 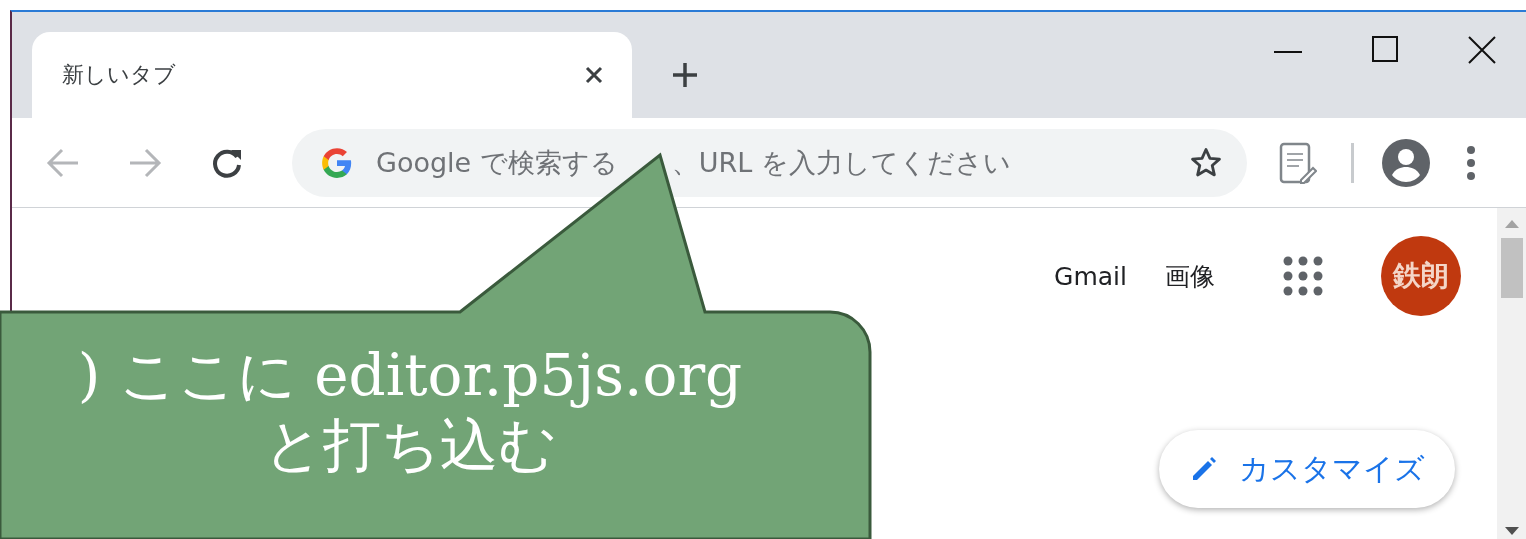 I want to click on address-placeholder: Google で検索する, so click(x=497, y=162).